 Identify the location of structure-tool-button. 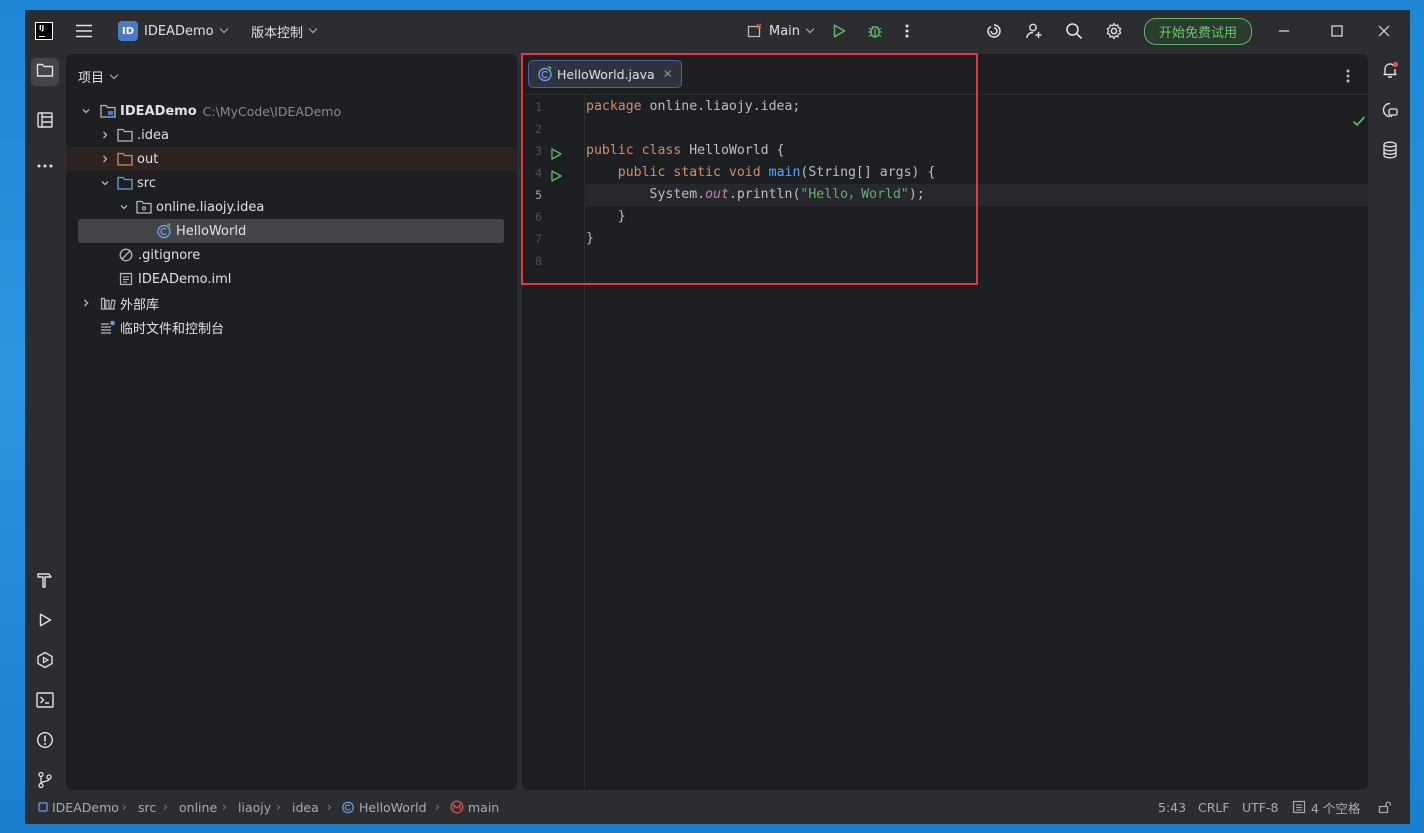
(45, 122).